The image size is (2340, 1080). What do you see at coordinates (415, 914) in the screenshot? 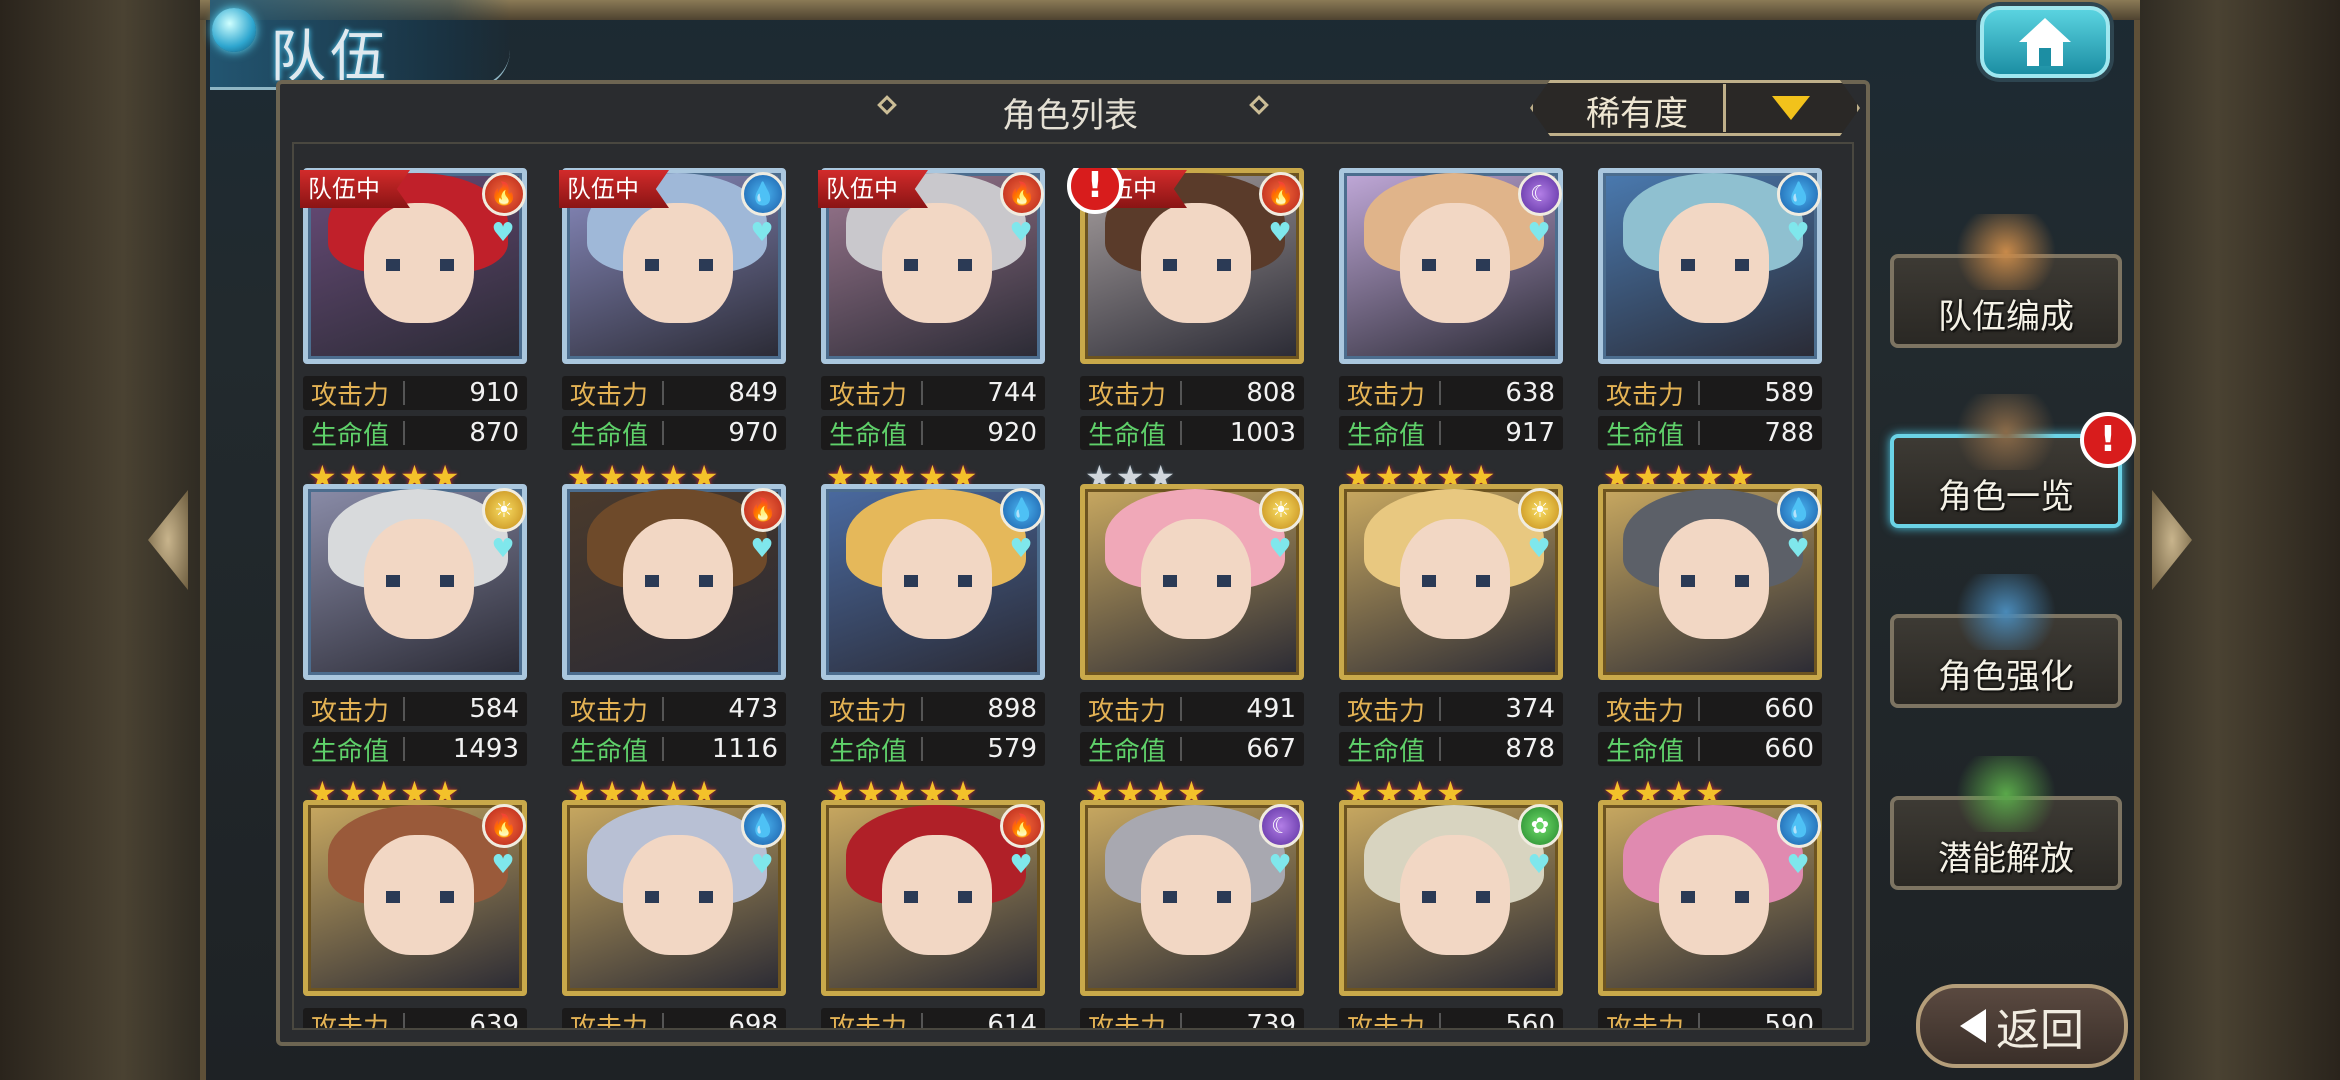
I see `character-card: 🔥♥★★★★攻击力639` at bounding box center [415, 914].